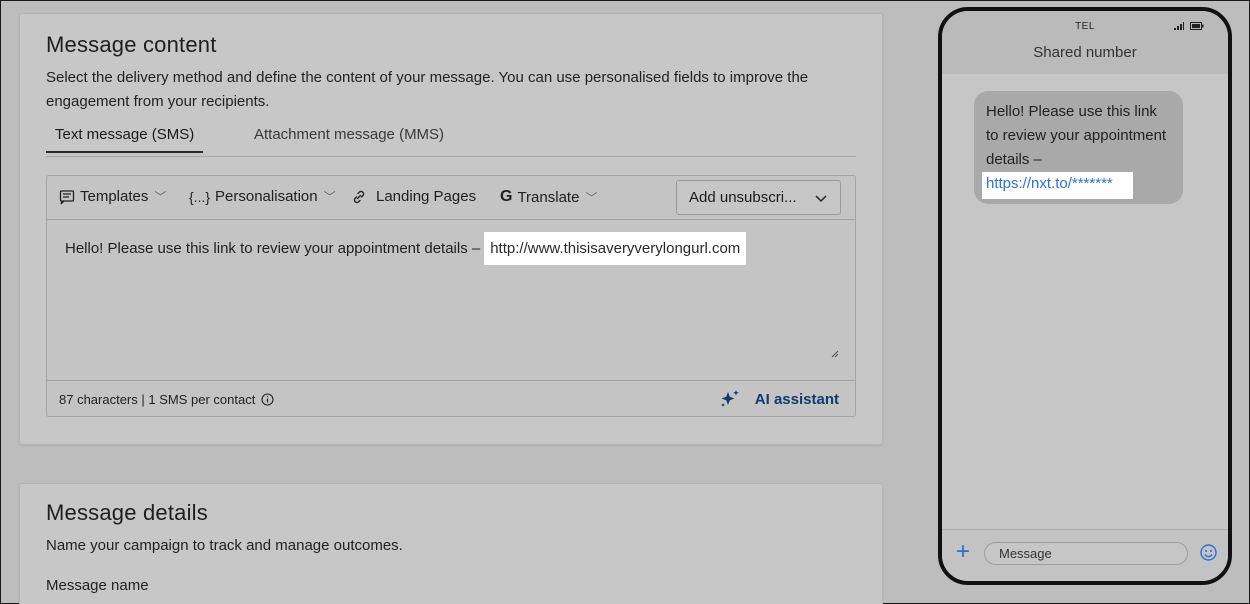 The height and width of the screenshot is (604, 1250). I want to click on status-icons, so click(1189, 26).